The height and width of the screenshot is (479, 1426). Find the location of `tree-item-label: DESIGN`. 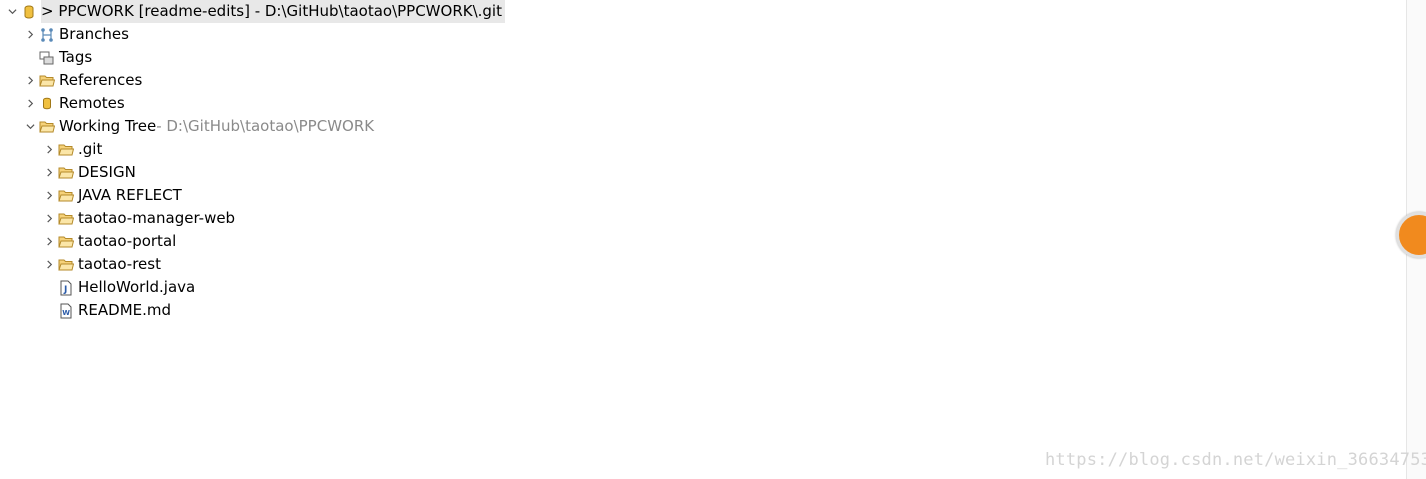

tree-item-label: DESIGN is located at coordinates (107, 172).